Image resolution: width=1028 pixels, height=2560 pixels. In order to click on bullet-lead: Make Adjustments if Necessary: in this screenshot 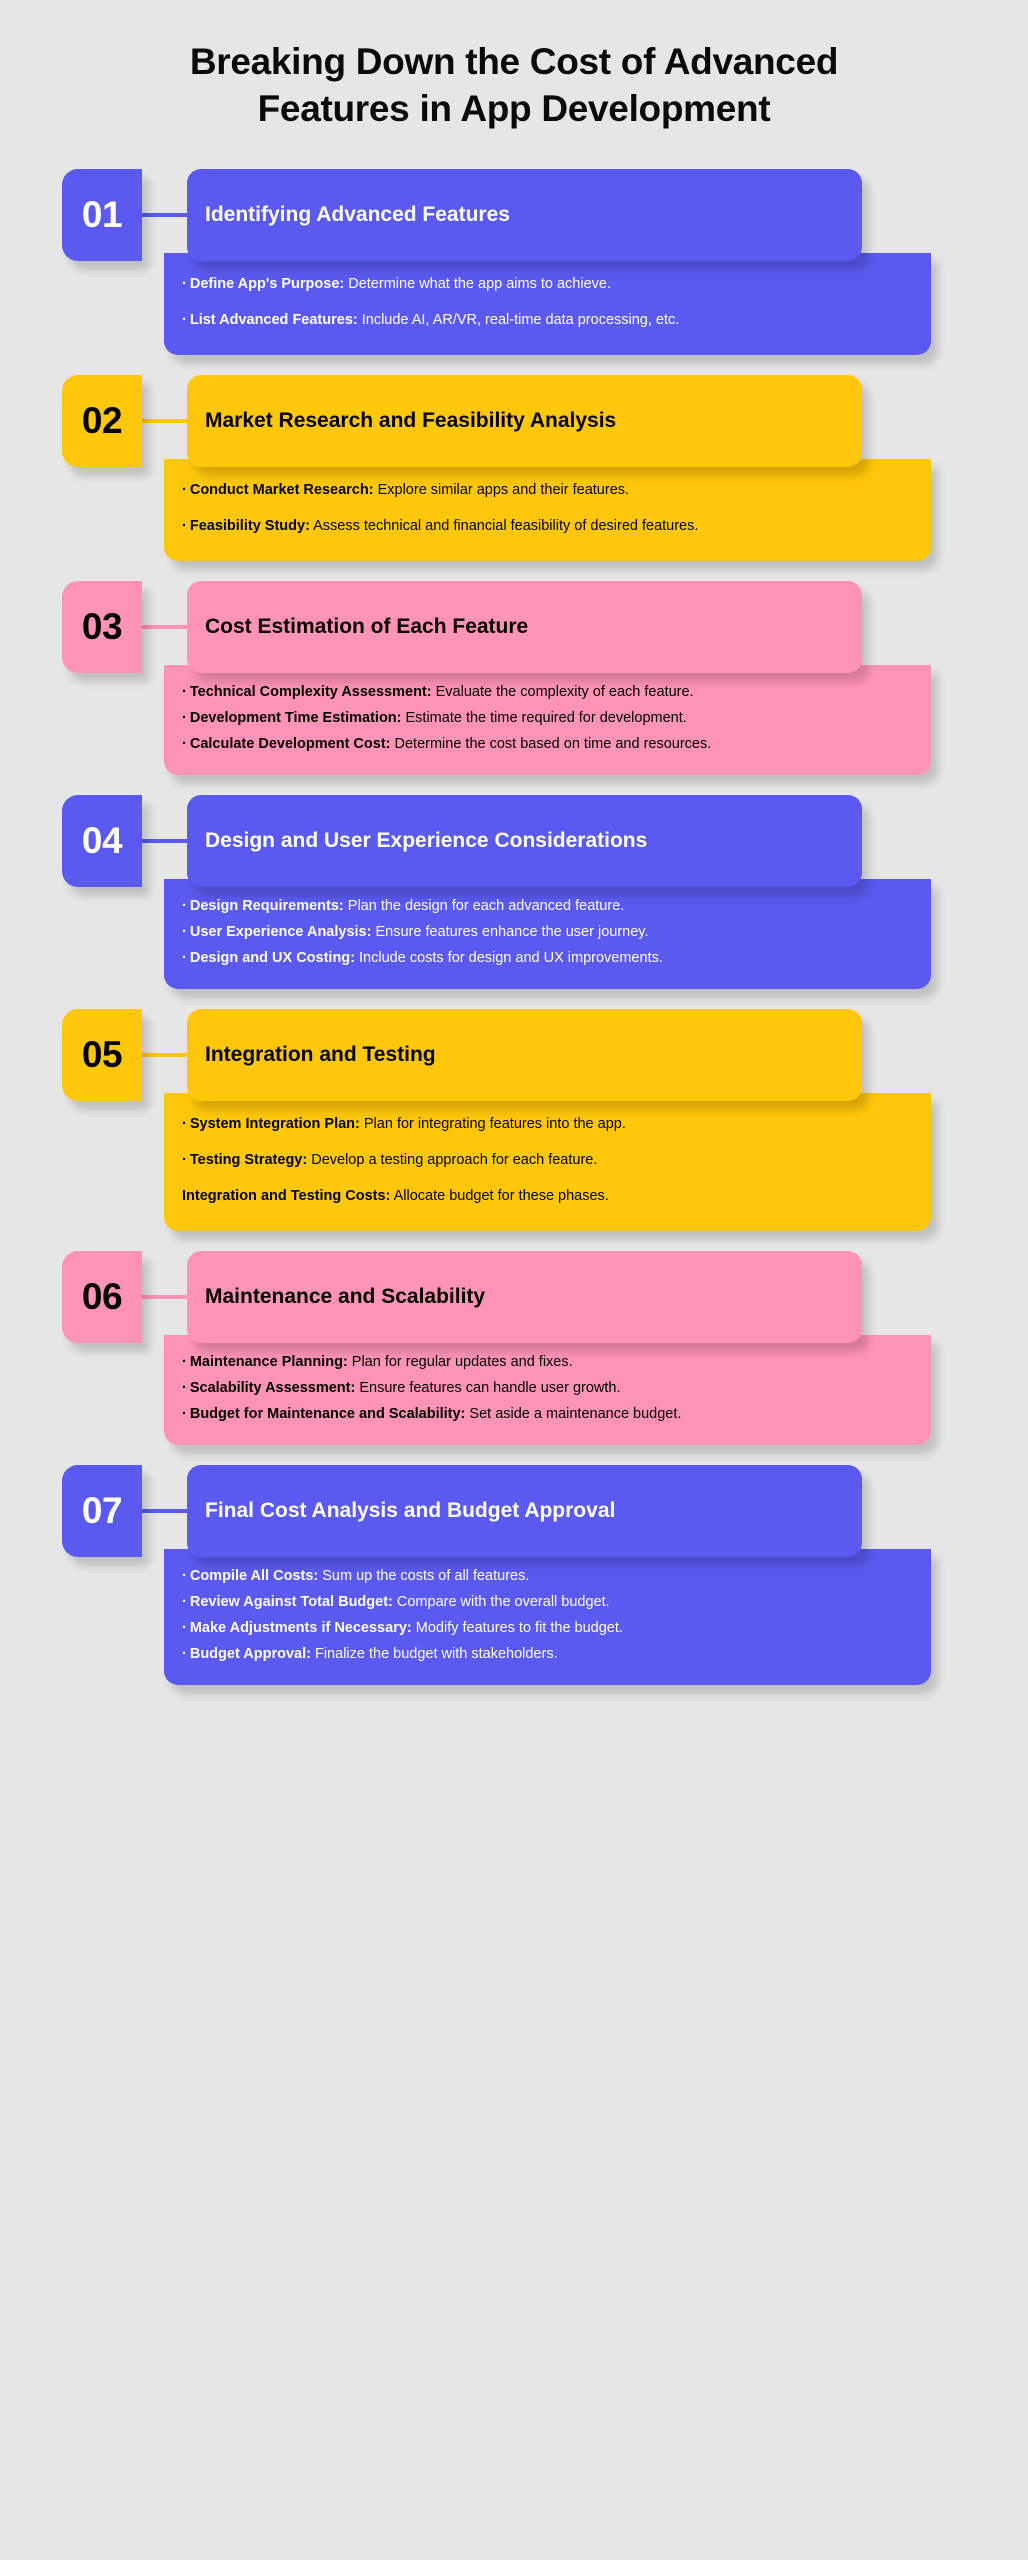, I will do `click(300, 1628)`.